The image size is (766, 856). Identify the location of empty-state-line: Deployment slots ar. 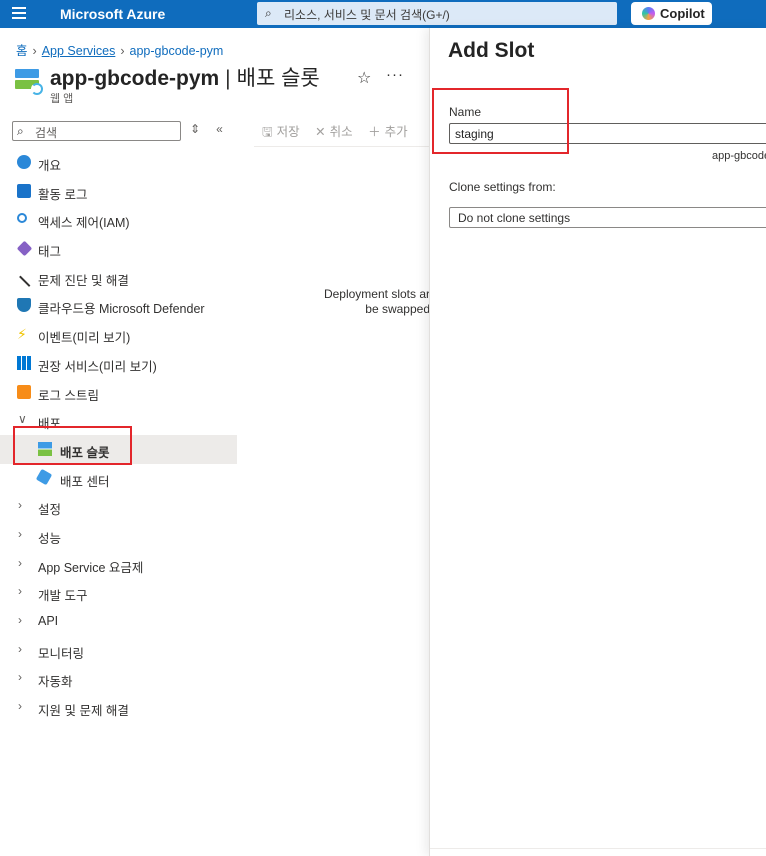
(376, 294).